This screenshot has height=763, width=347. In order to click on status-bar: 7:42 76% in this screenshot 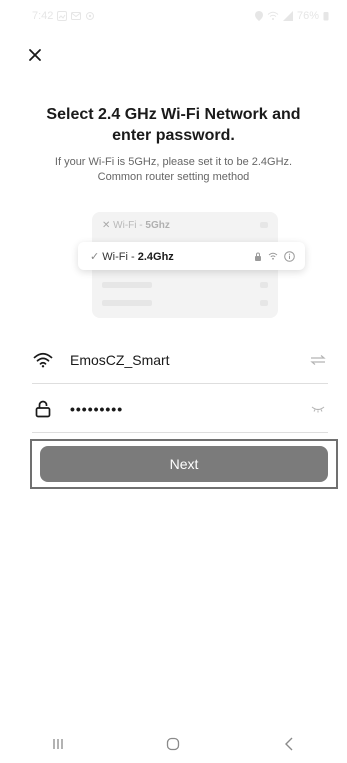, I will do `click(173, 16)`.